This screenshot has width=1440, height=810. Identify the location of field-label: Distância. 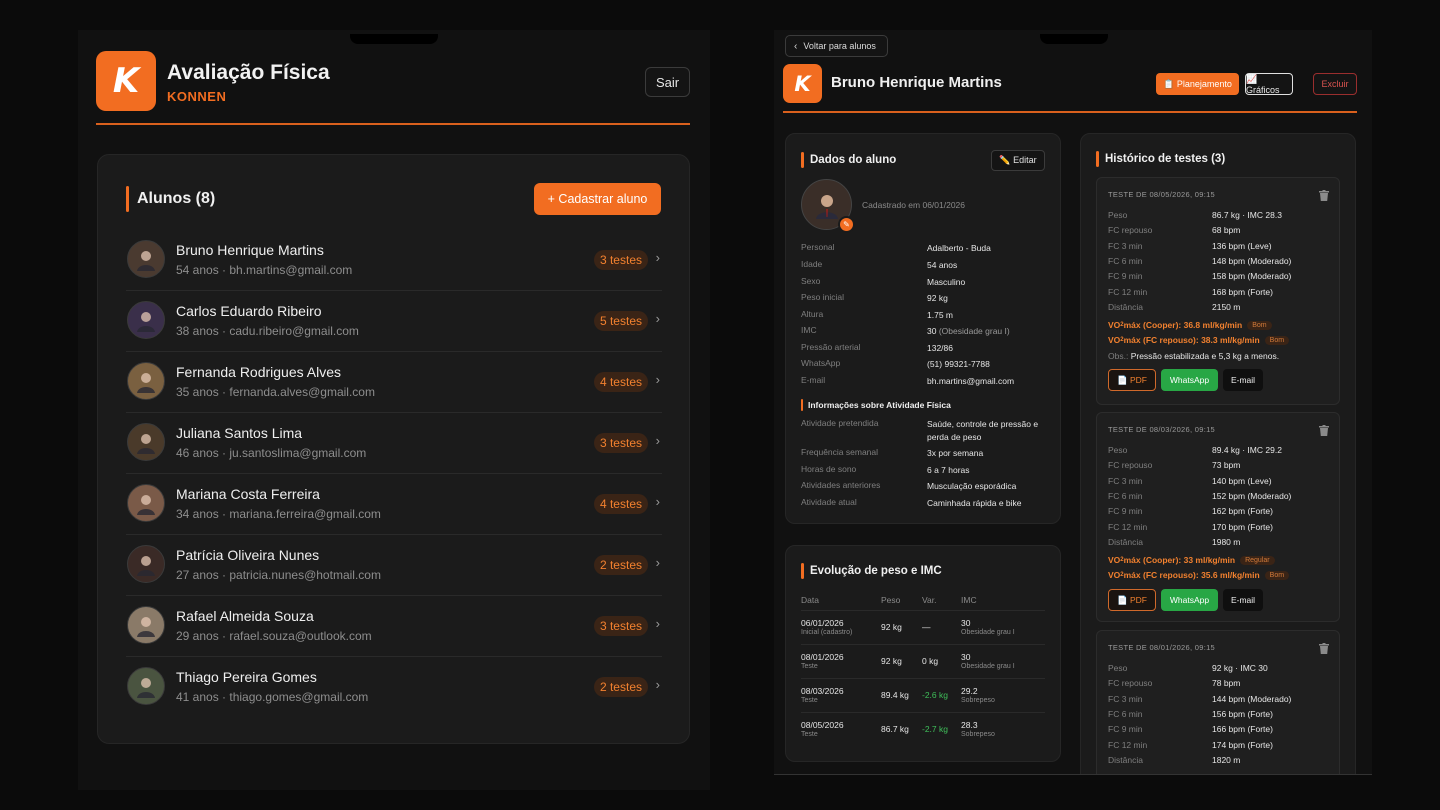
(1125, 759).